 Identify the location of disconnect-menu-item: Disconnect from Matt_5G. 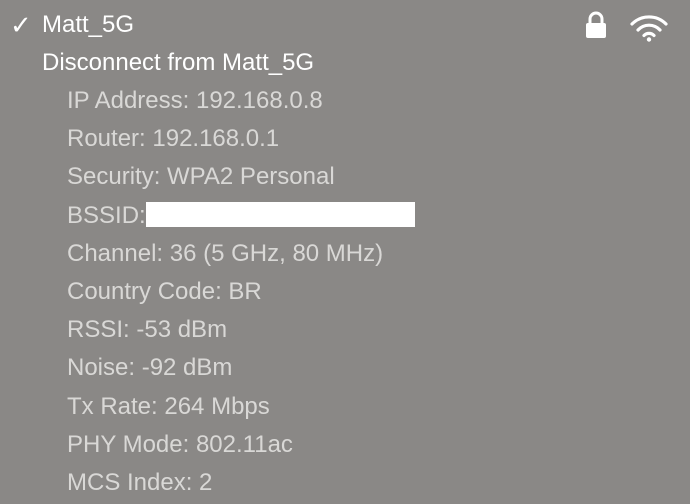
(178, 63).